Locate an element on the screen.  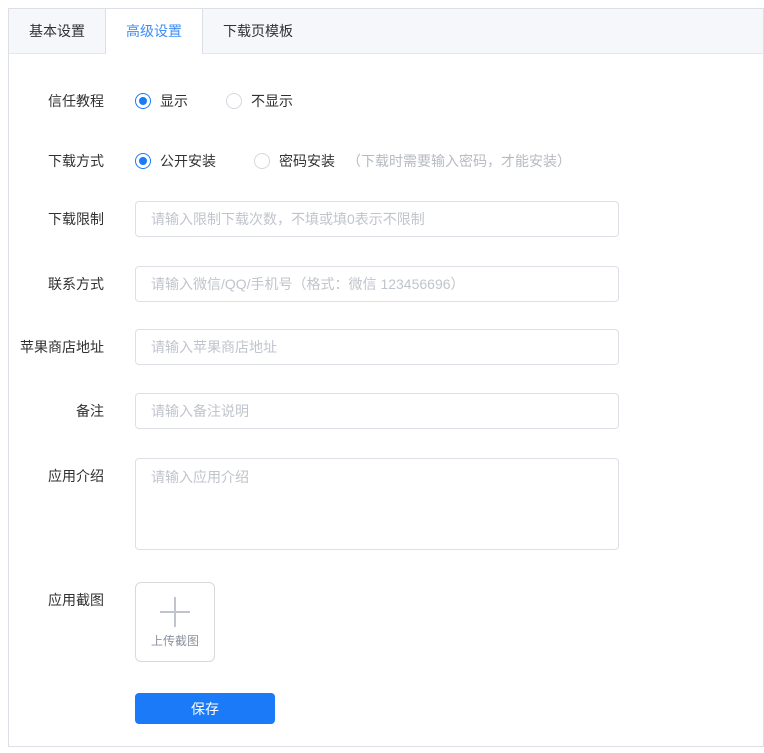
radio-show: 显示 is located at coordinates (161, 101).